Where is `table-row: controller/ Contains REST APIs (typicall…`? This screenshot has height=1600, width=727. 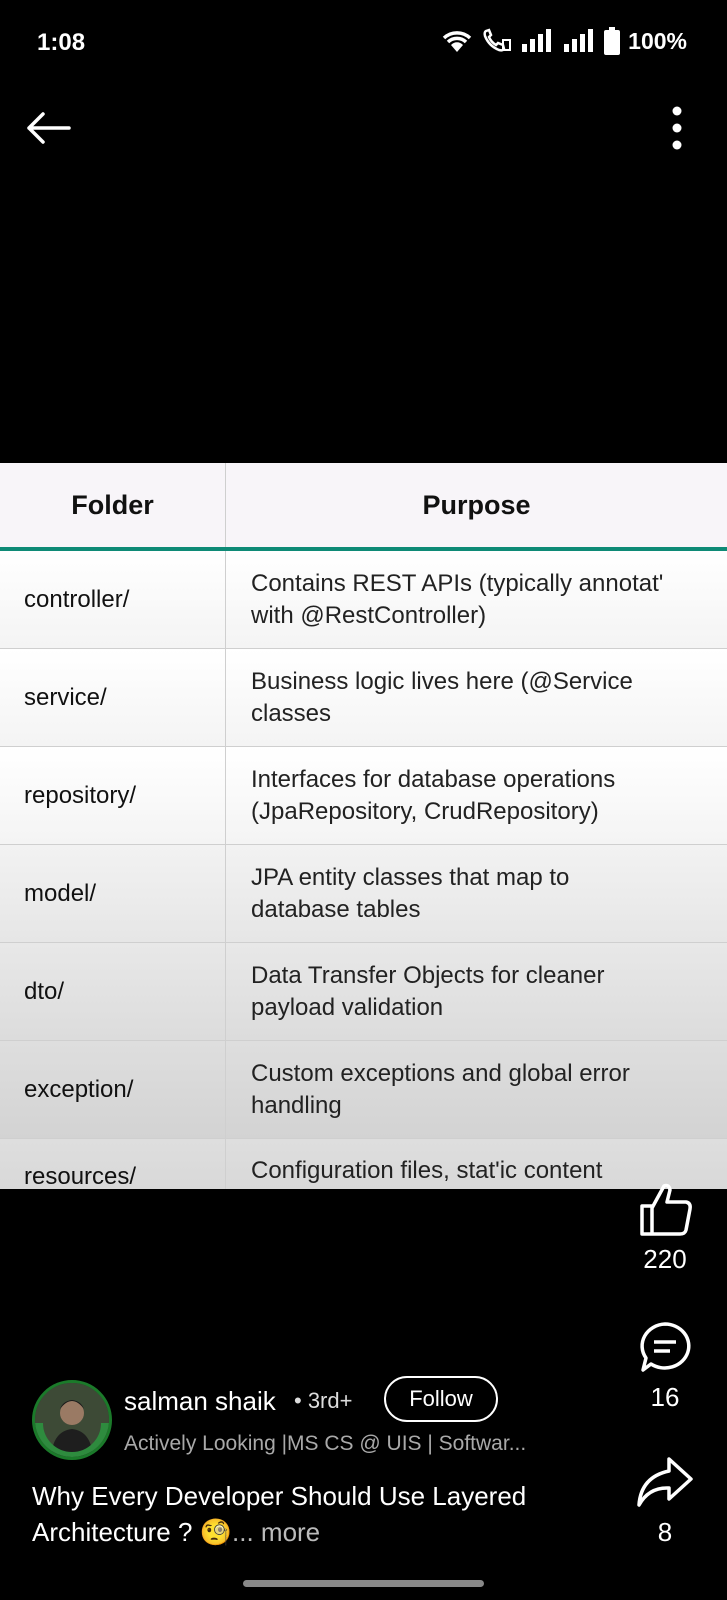 table-row: controller/ Contains REST APIs (typicall… is located at coordinates (363, 600).